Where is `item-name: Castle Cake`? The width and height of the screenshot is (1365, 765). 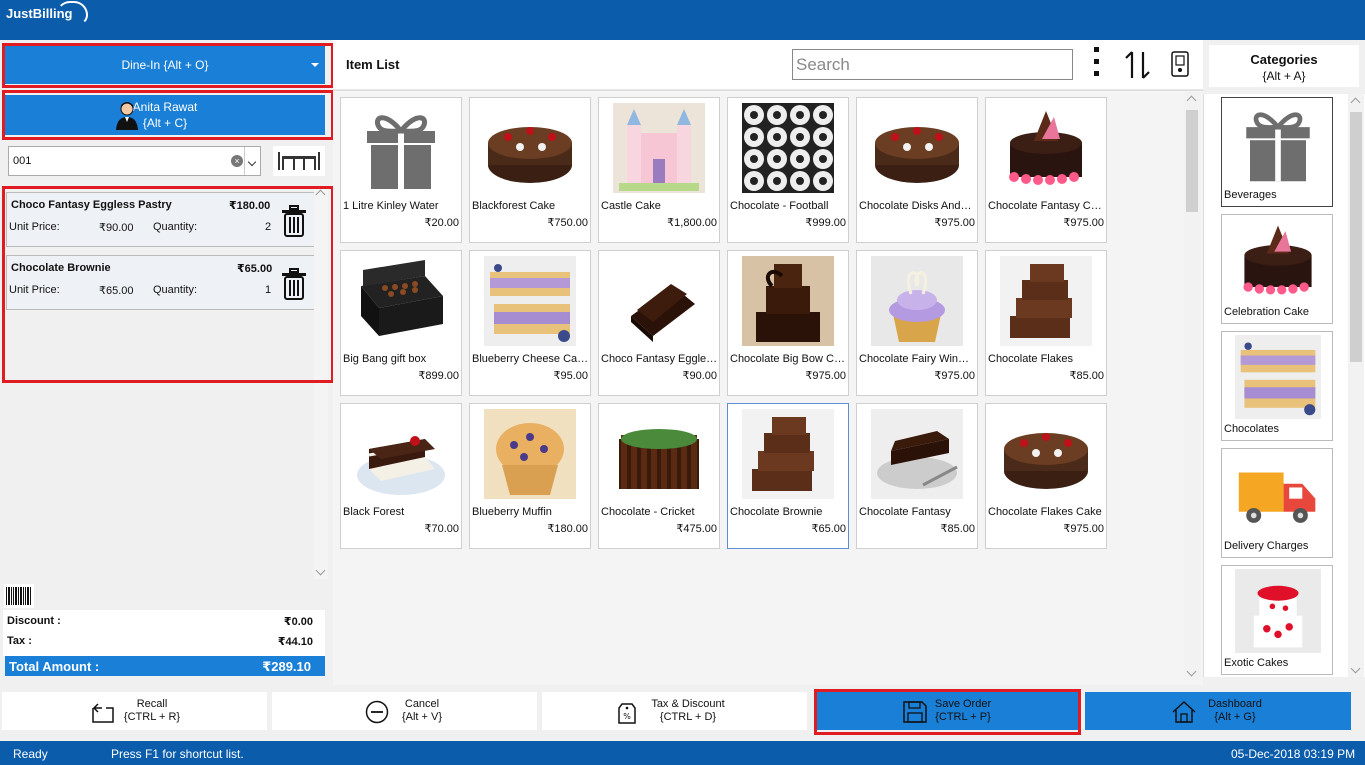 item-name: Castle Cake is located at coordinates (631, 206).